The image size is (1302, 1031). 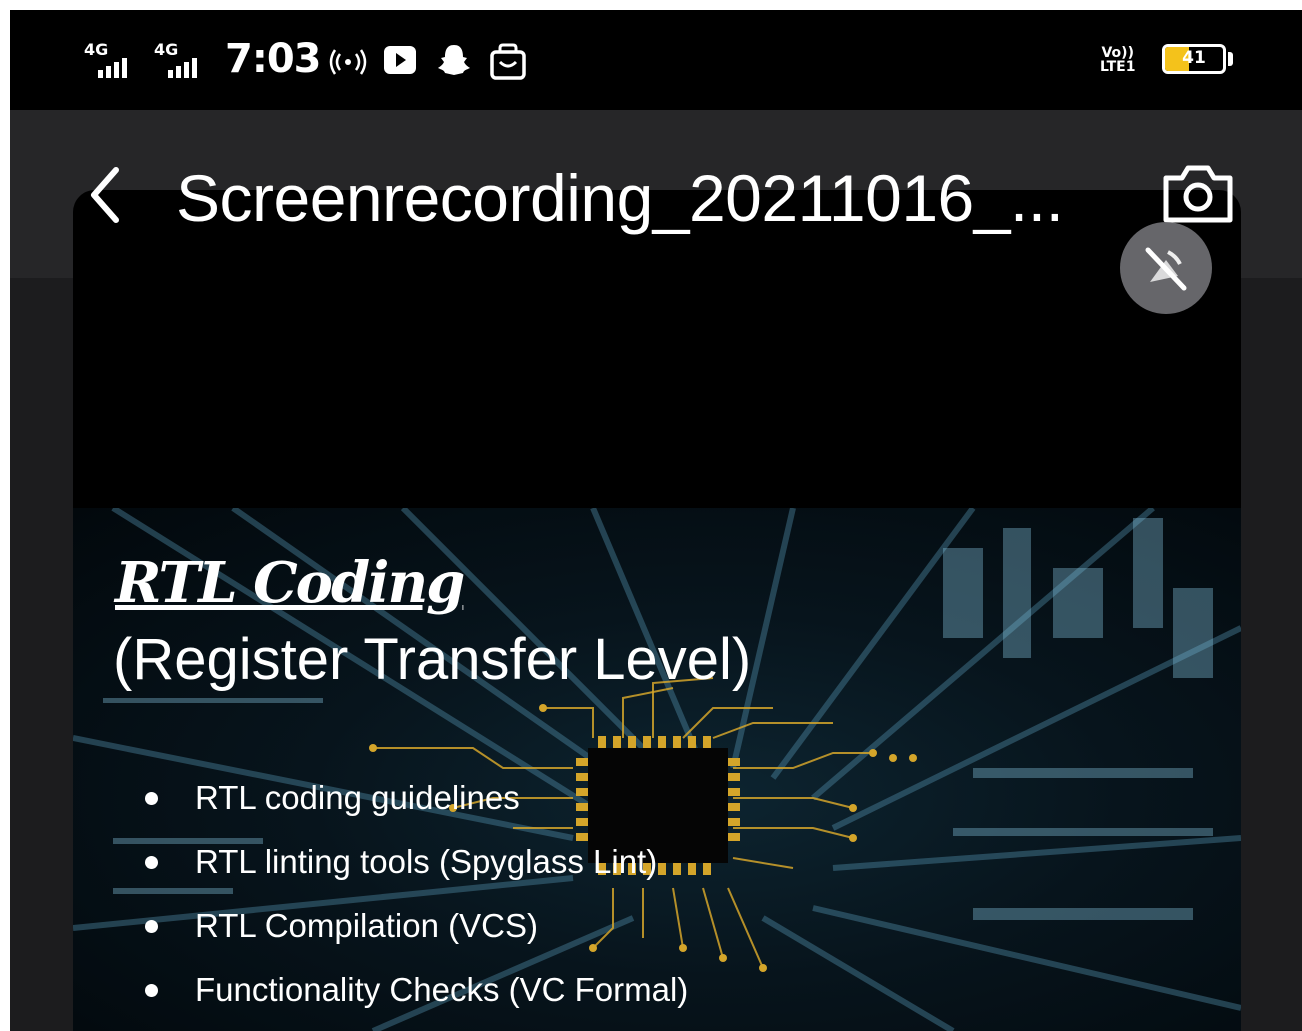 I want to click on snapchat-icon, so click(x=454, y=60).